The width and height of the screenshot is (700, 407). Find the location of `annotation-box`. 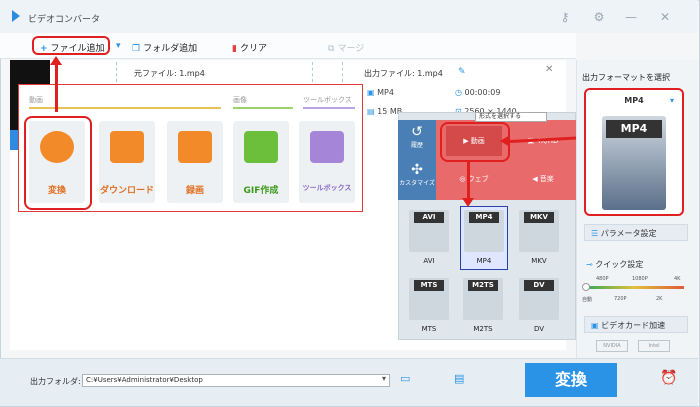

annotation-box is located at coordinates (58, 163).